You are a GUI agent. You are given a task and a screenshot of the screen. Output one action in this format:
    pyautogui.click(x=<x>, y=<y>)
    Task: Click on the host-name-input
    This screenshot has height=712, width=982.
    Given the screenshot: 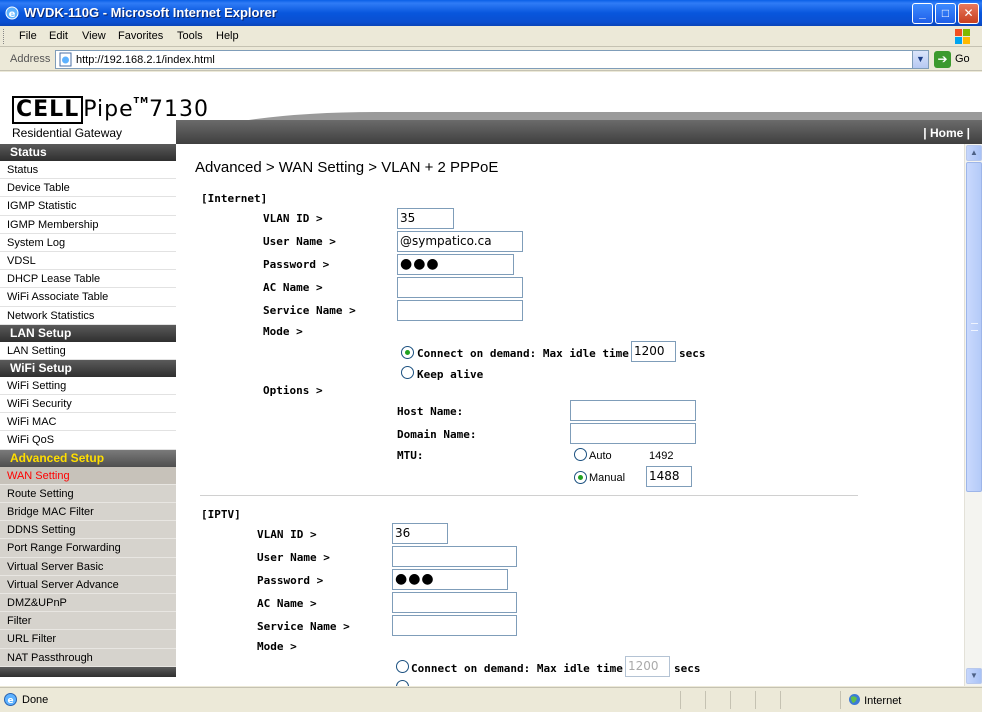 What is the action you would take?
    pyautogui.click(x=633, y=410)
    